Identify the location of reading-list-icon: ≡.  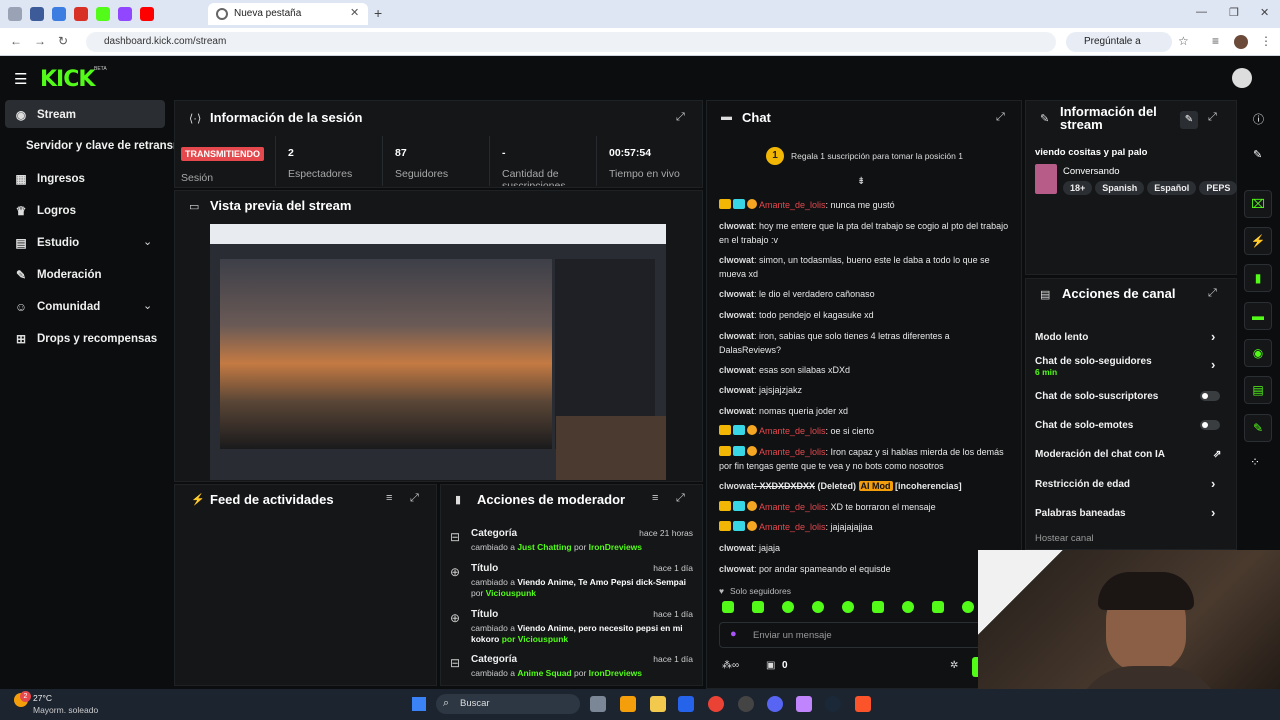
(1215, 41).